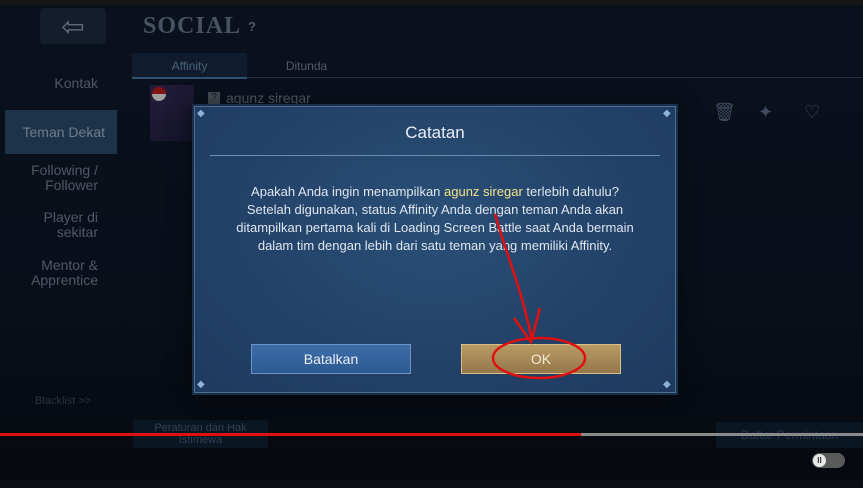 The image size is (863, 488). Describe the element at coordinates (331, 359) in the screenshot. I see `cancel-button: Batalkan` at that location.